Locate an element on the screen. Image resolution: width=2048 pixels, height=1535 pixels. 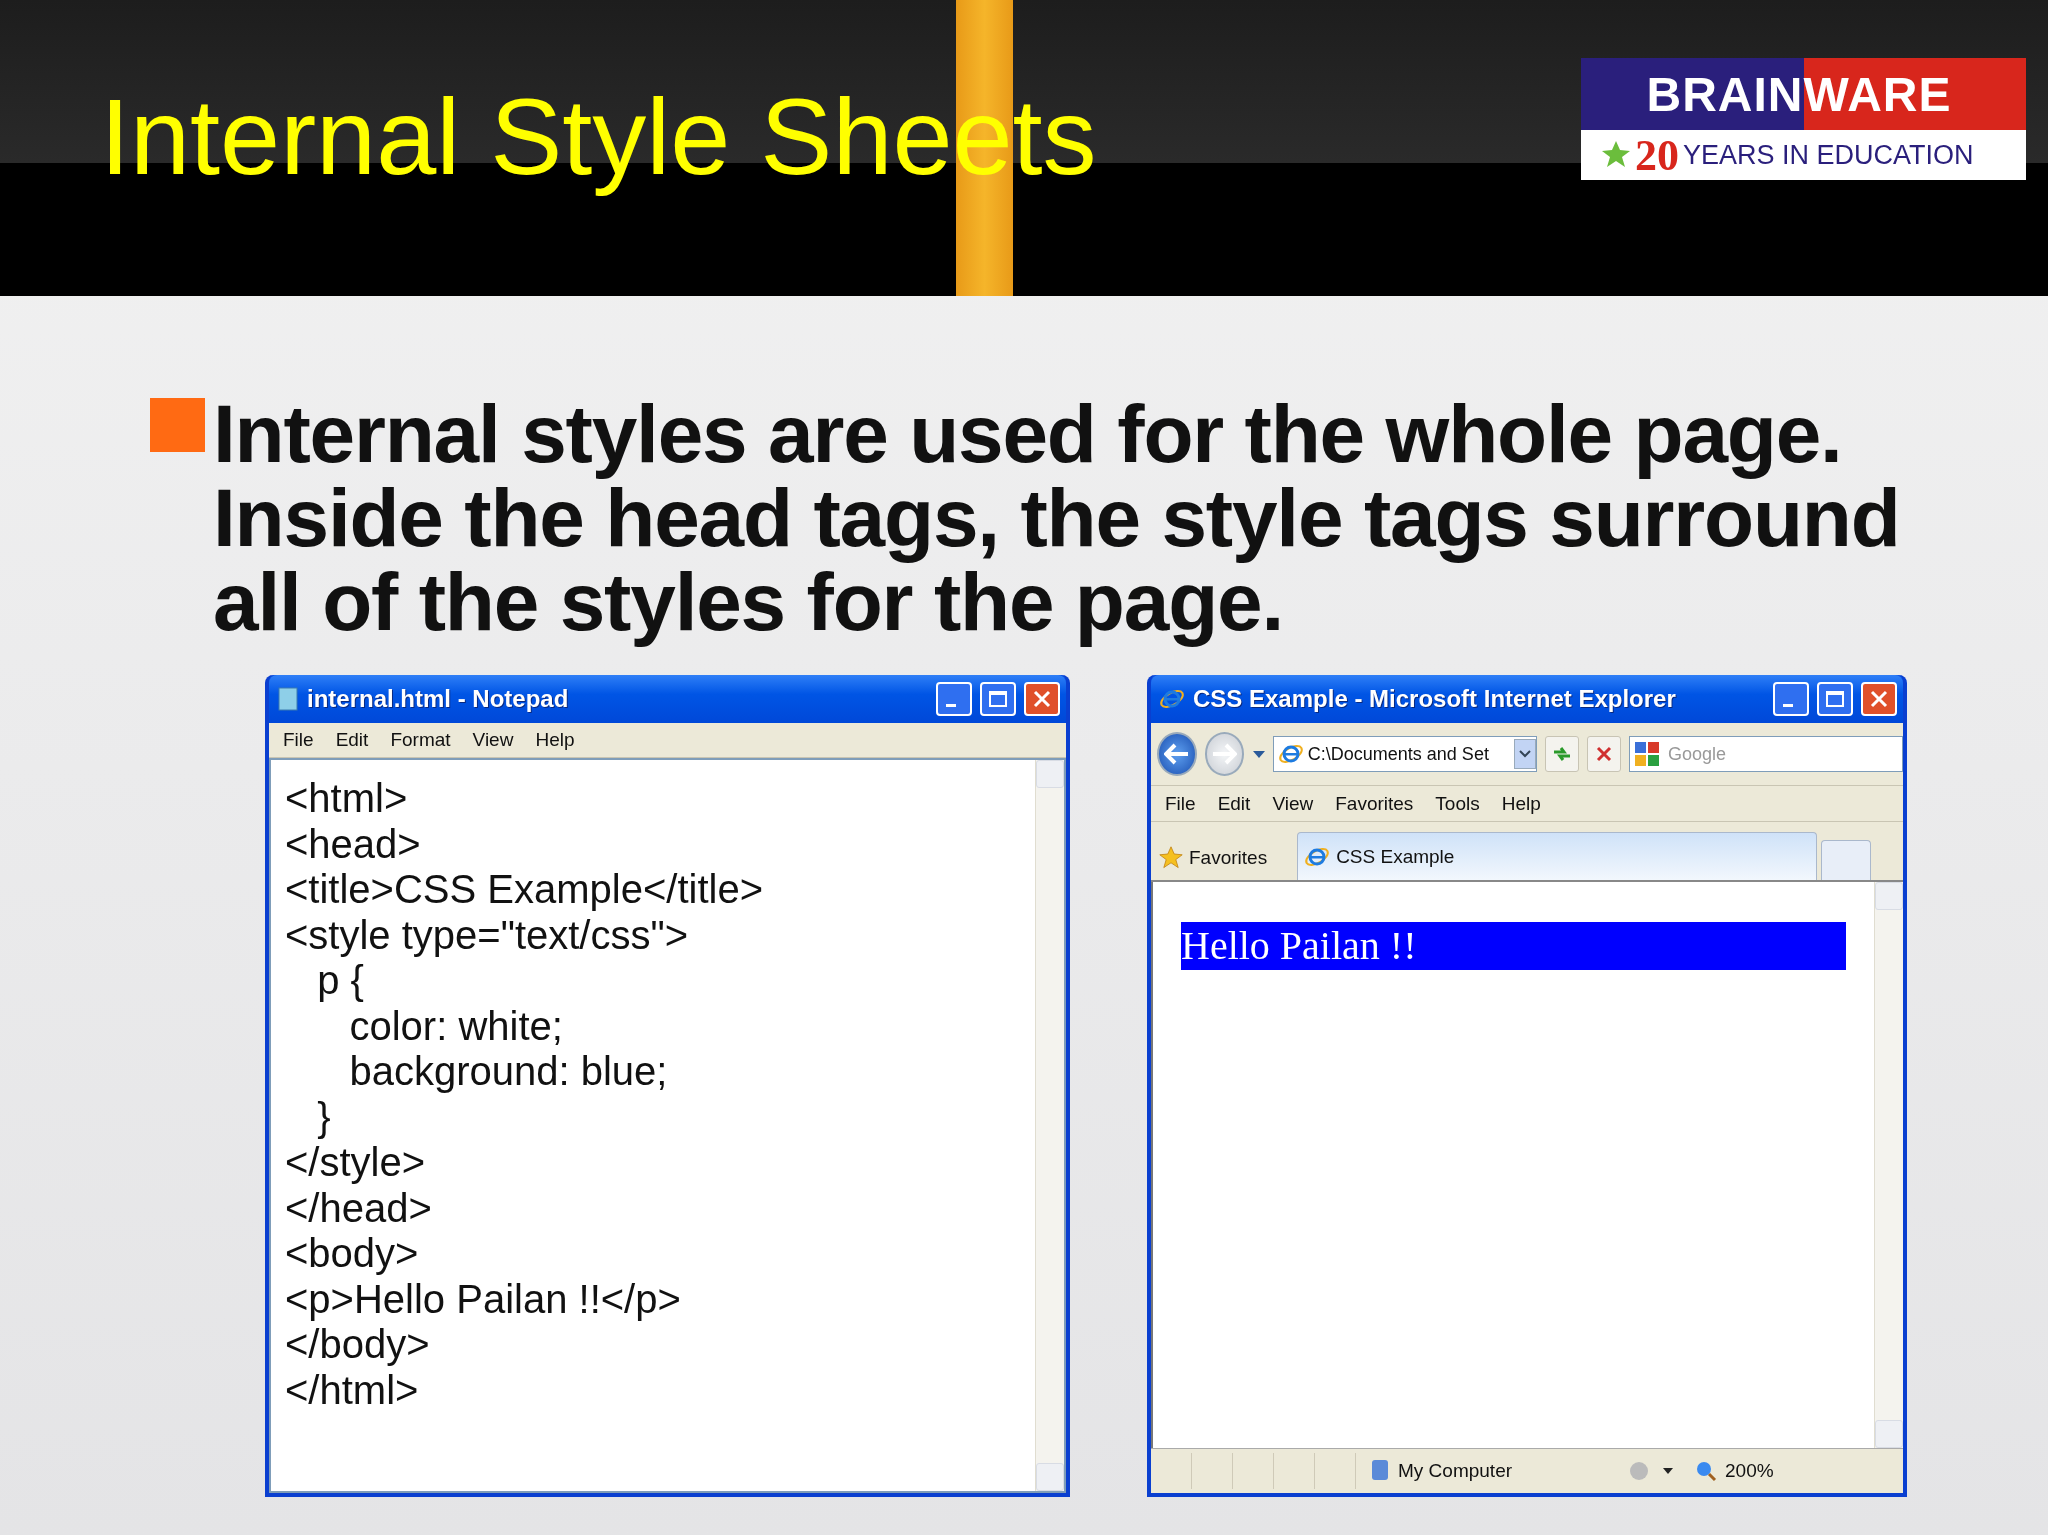
stop-icon is located at coordinates (1603, 754).